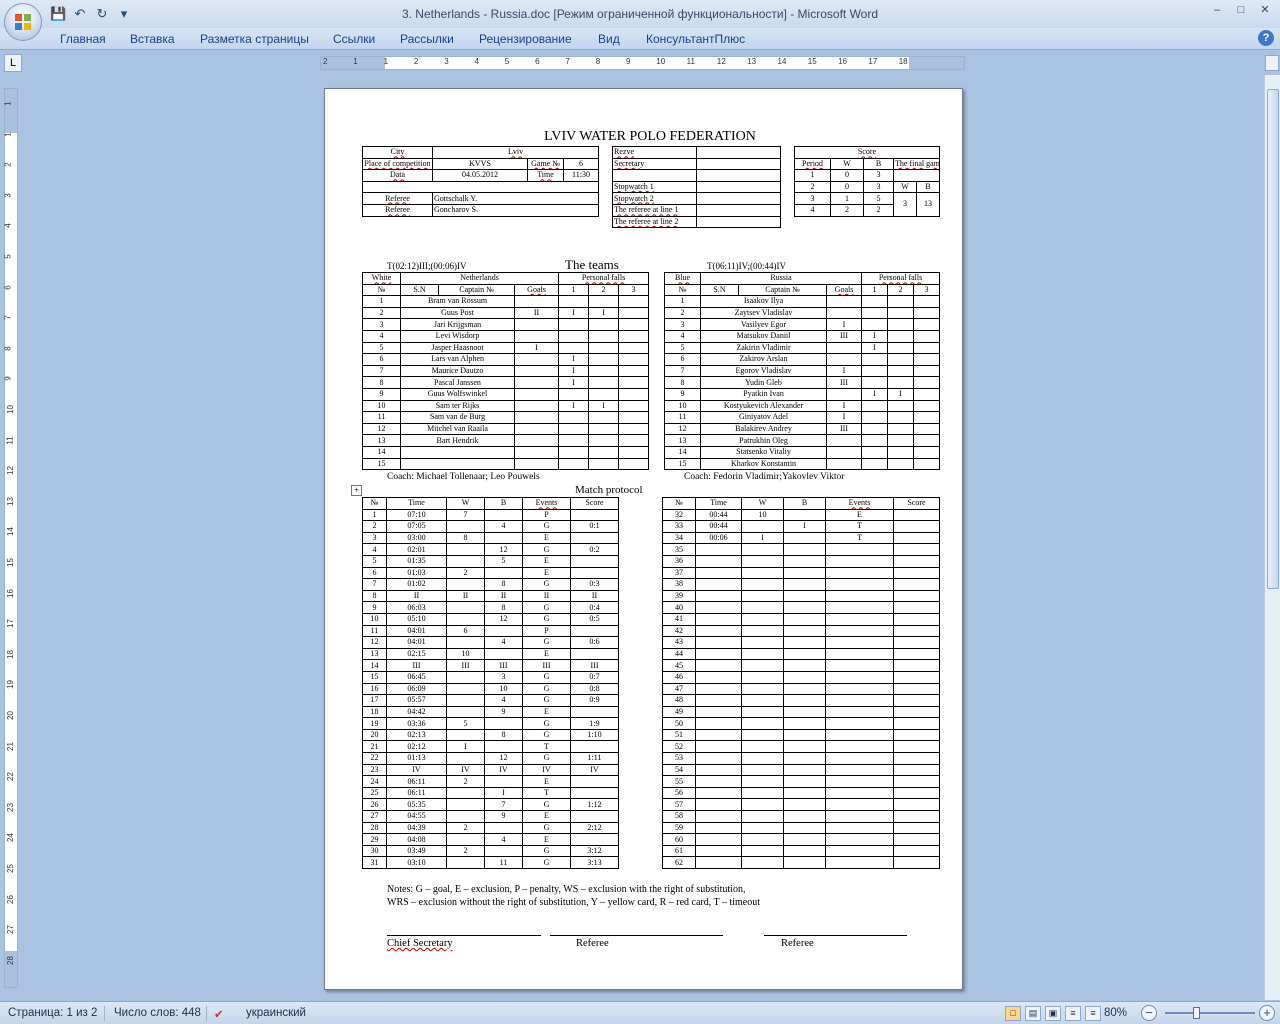 This screenshot has width=1280, height=1024. I want to click on office-button, so click(23, 22).